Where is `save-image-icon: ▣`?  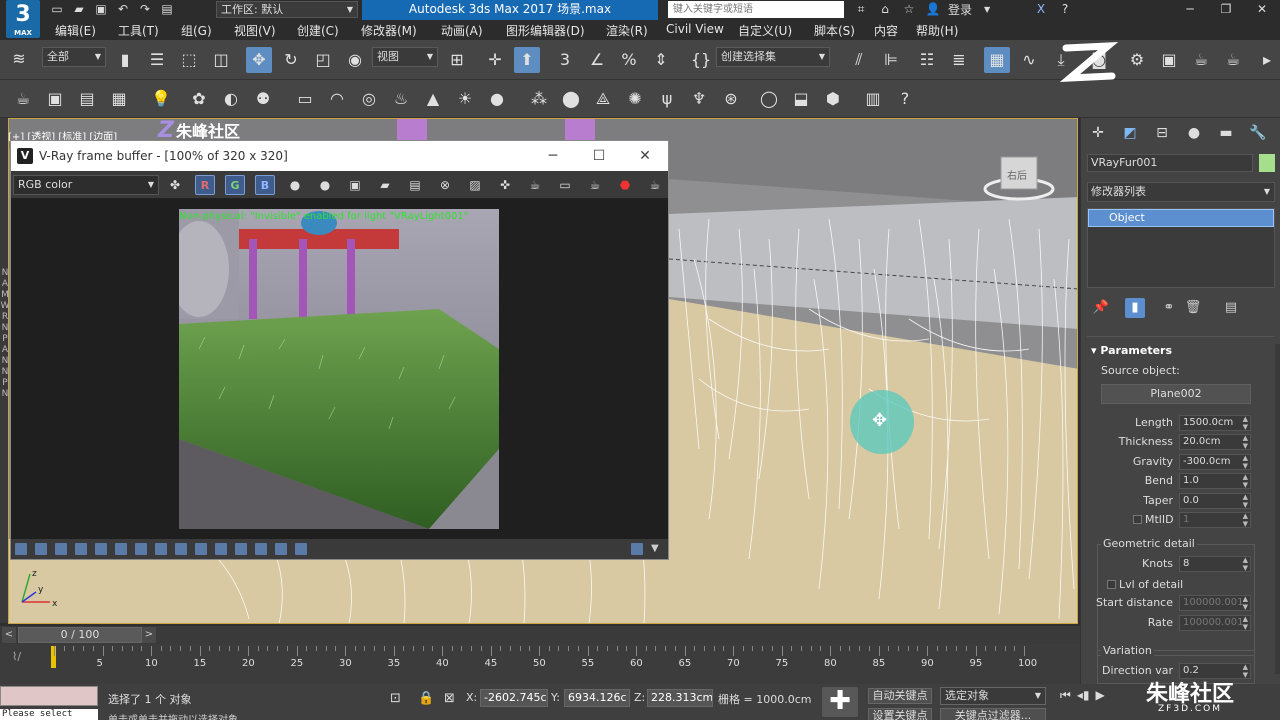 save-image-icon: ▣ is located at coordinates (355, 185).